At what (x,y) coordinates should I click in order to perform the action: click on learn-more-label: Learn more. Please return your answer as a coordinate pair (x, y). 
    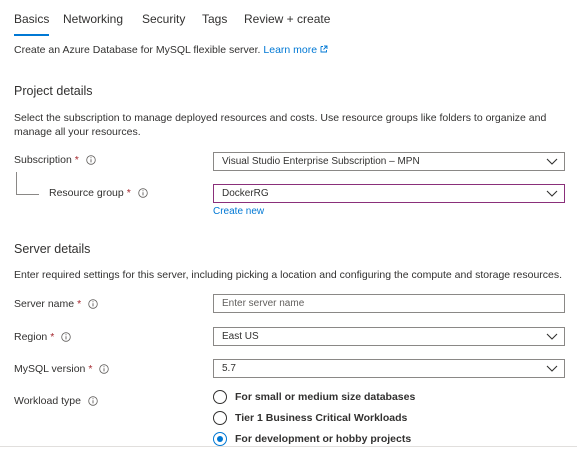
    Looking at the image, I should click on (290, 50).